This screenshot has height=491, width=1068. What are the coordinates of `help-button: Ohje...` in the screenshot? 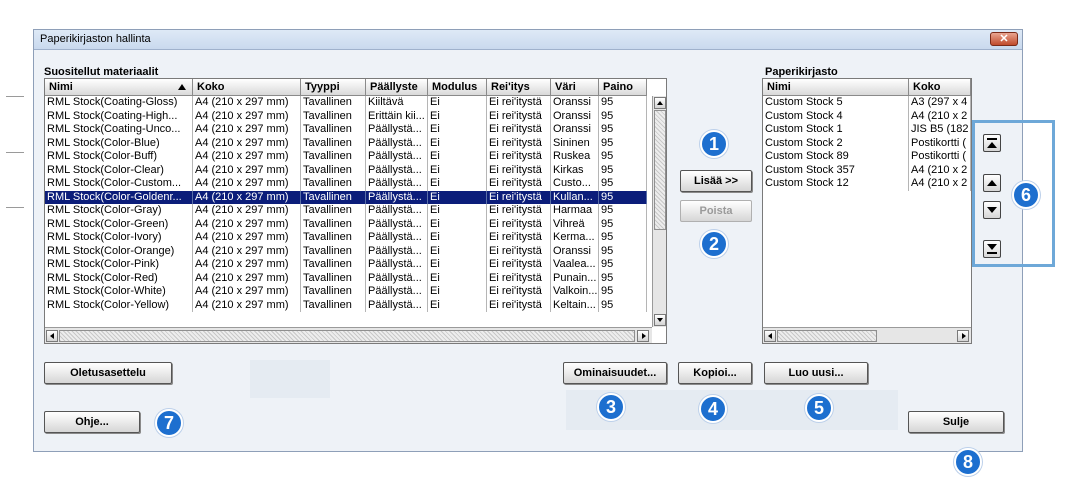 It's located at (92, 422).